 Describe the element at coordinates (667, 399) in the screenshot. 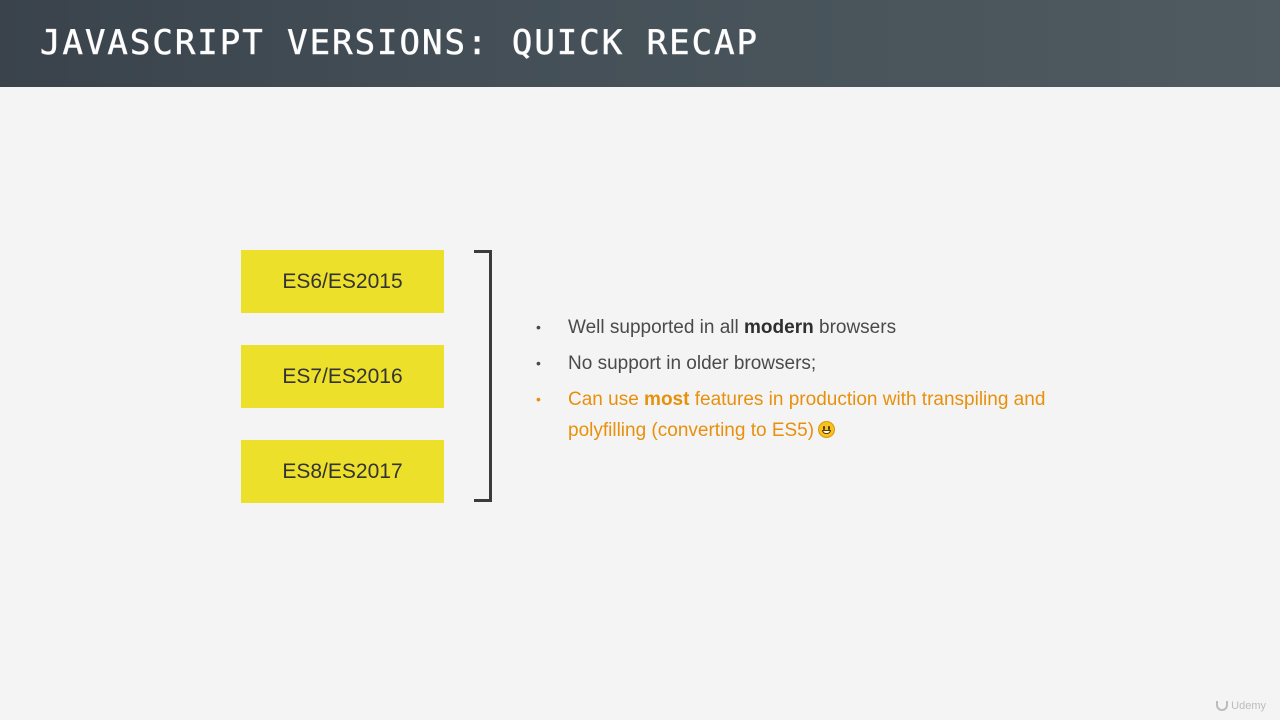

I see `bullet-bold-text: most` at that location.